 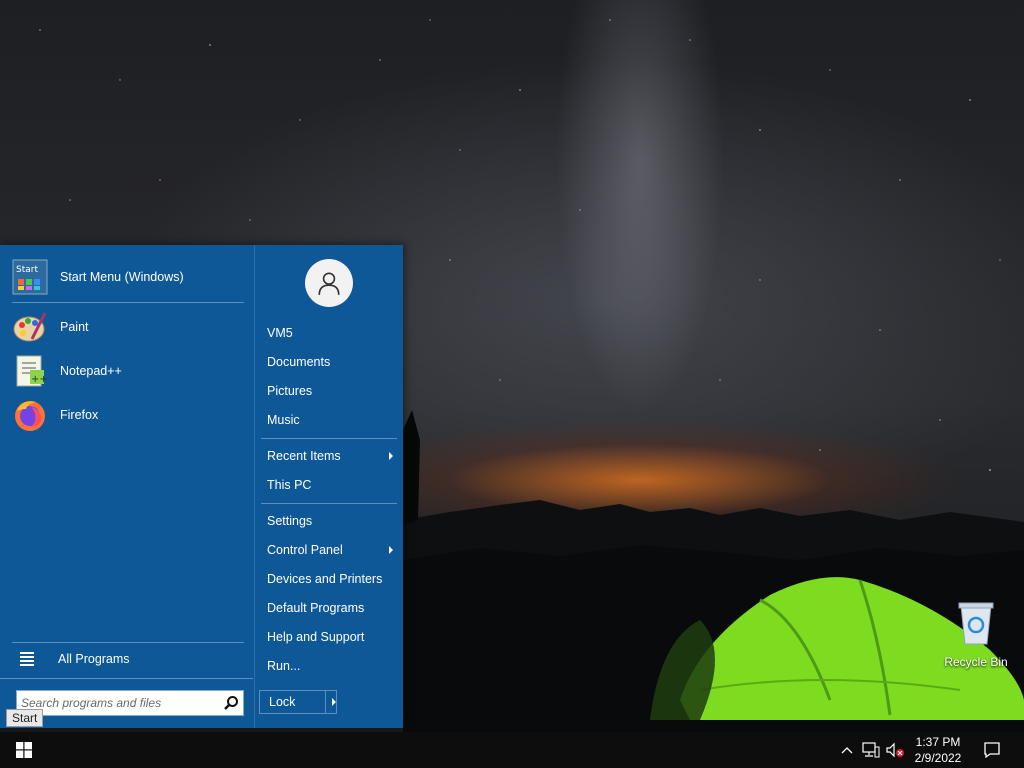 I want to click on menu-item-label: Documents, so click(x=299, y=362).